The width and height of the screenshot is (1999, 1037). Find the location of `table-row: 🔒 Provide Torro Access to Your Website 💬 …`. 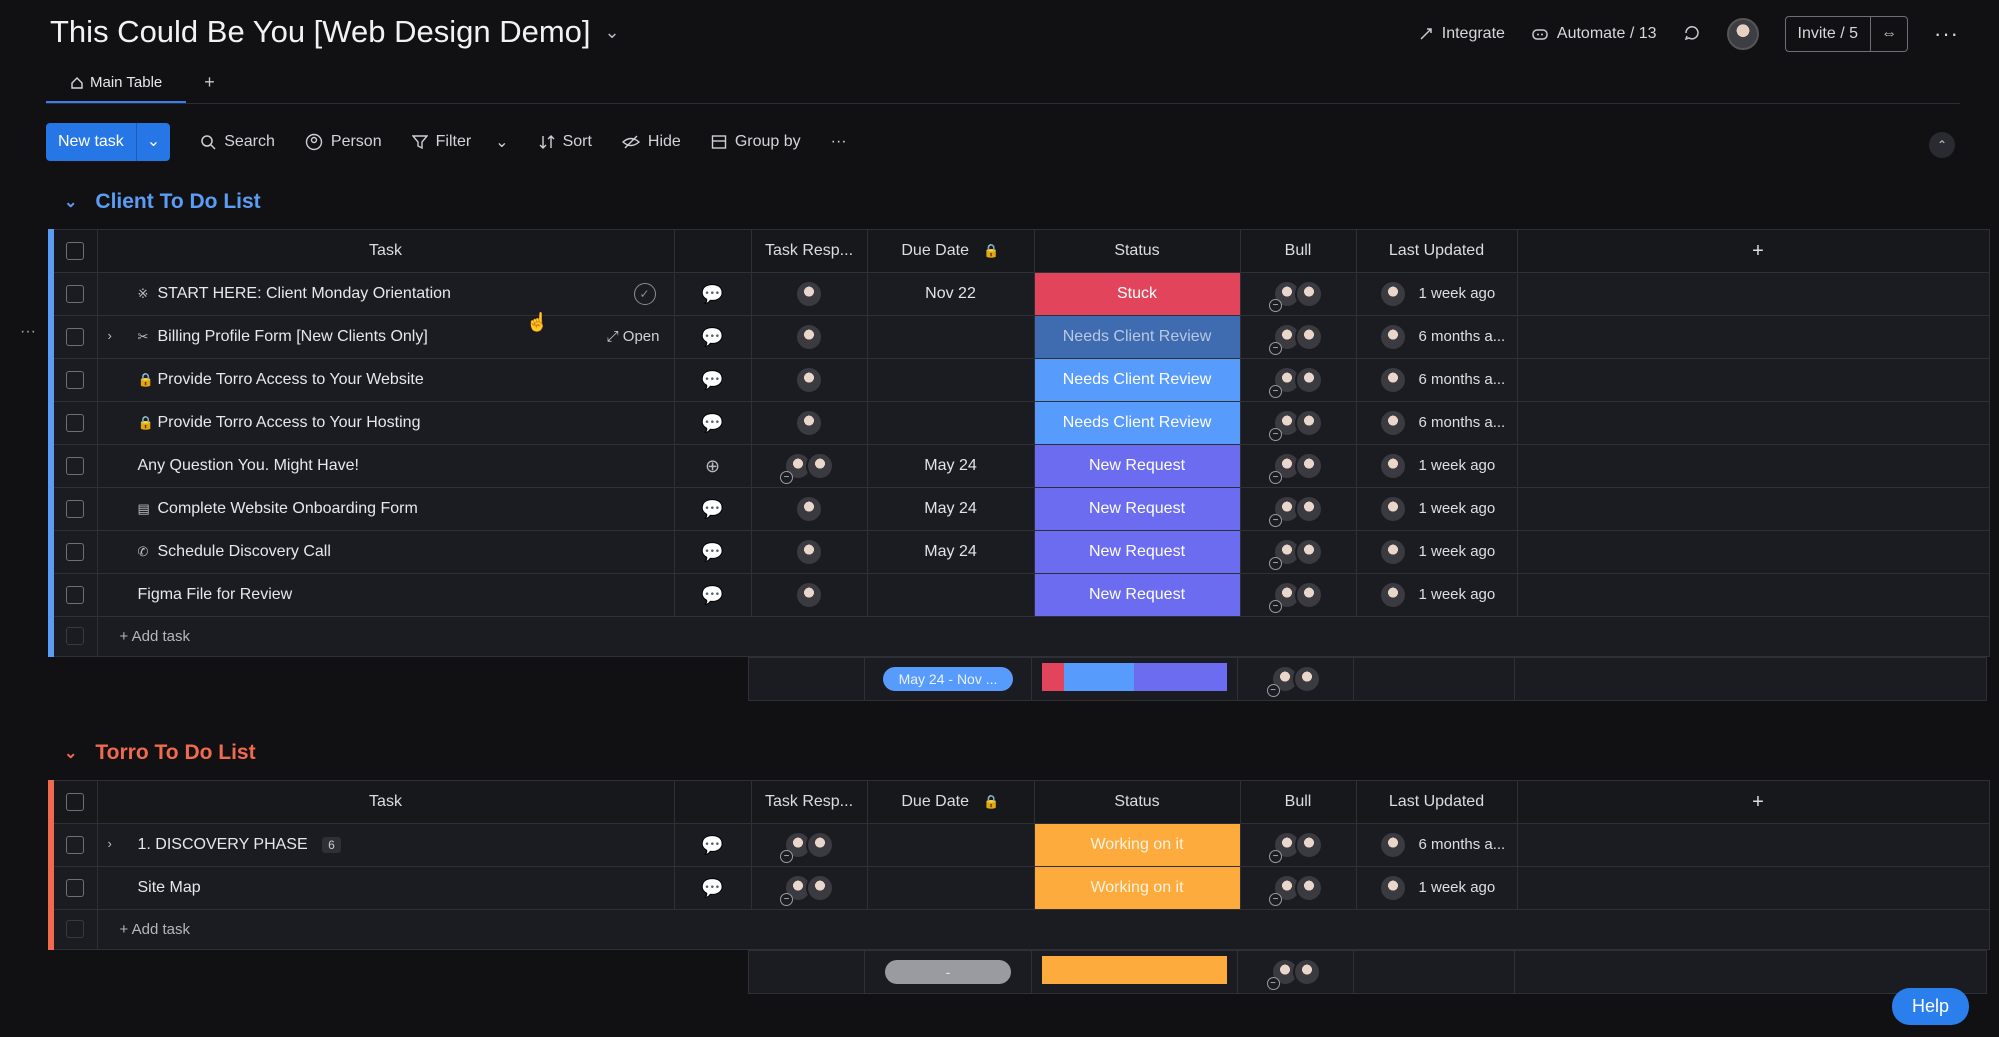

table-row: 🔒 Provide Torro Access to Your Website 💬 … is located at coordinates (1019, 380).